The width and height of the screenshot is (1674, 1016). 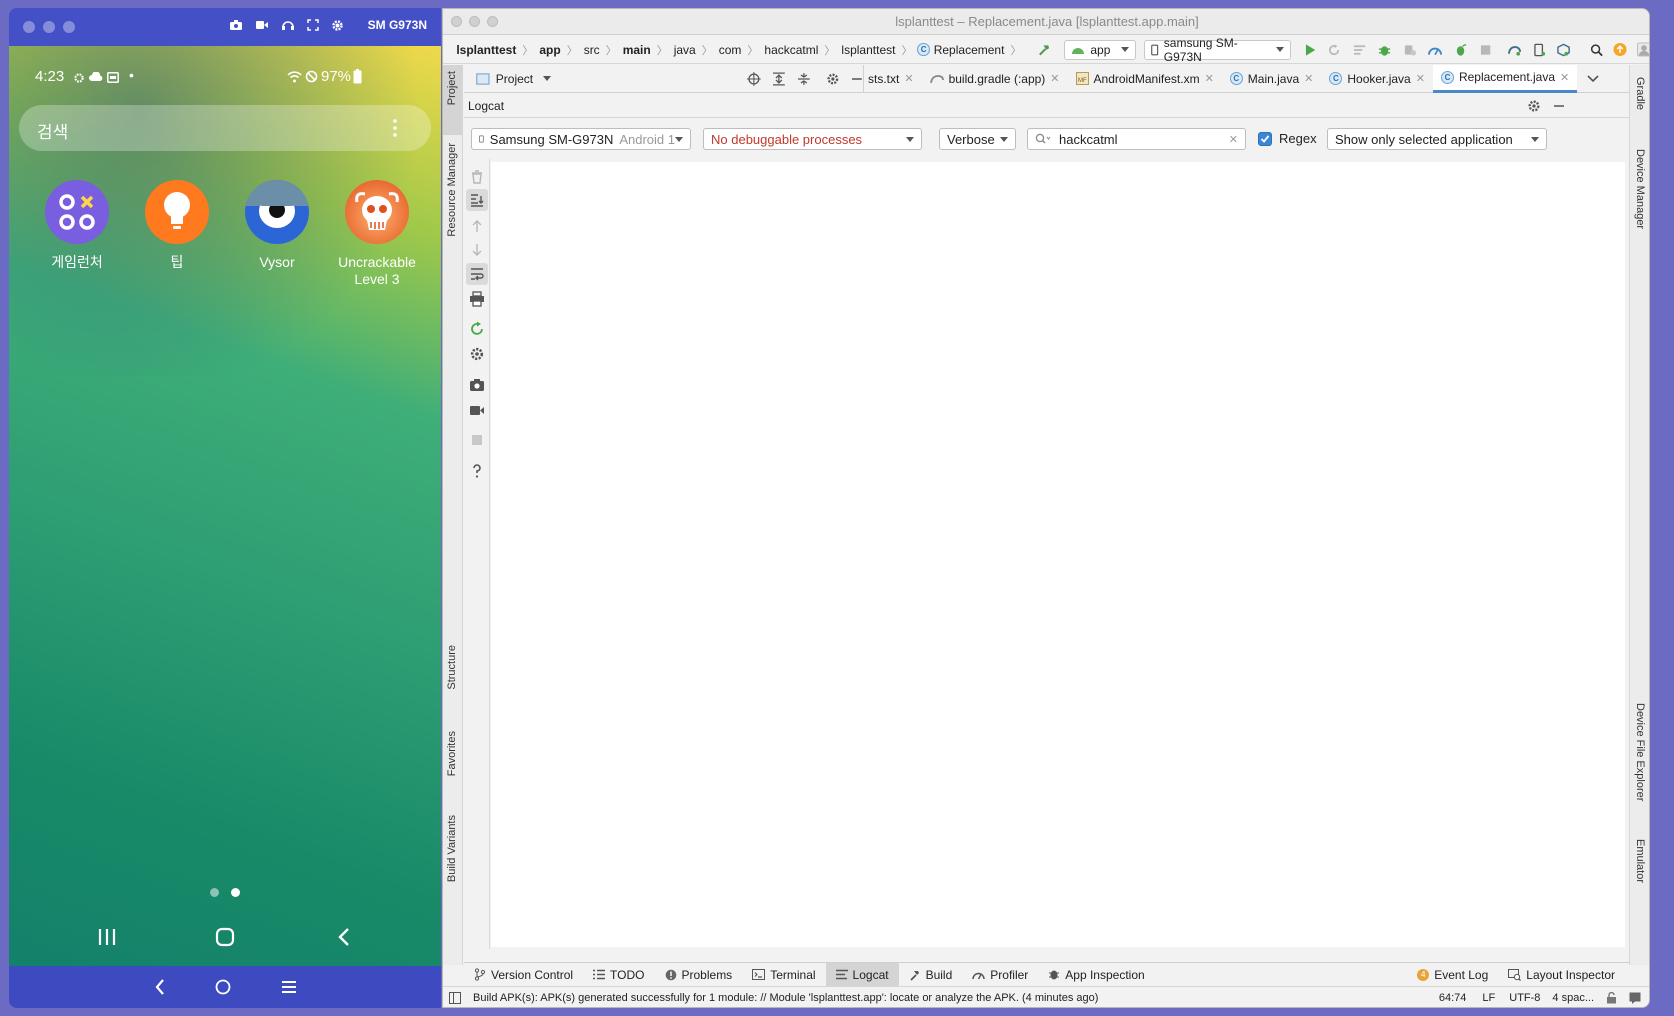 I want to click on tab-version-control: Version Control, so click(x=523, y=975).